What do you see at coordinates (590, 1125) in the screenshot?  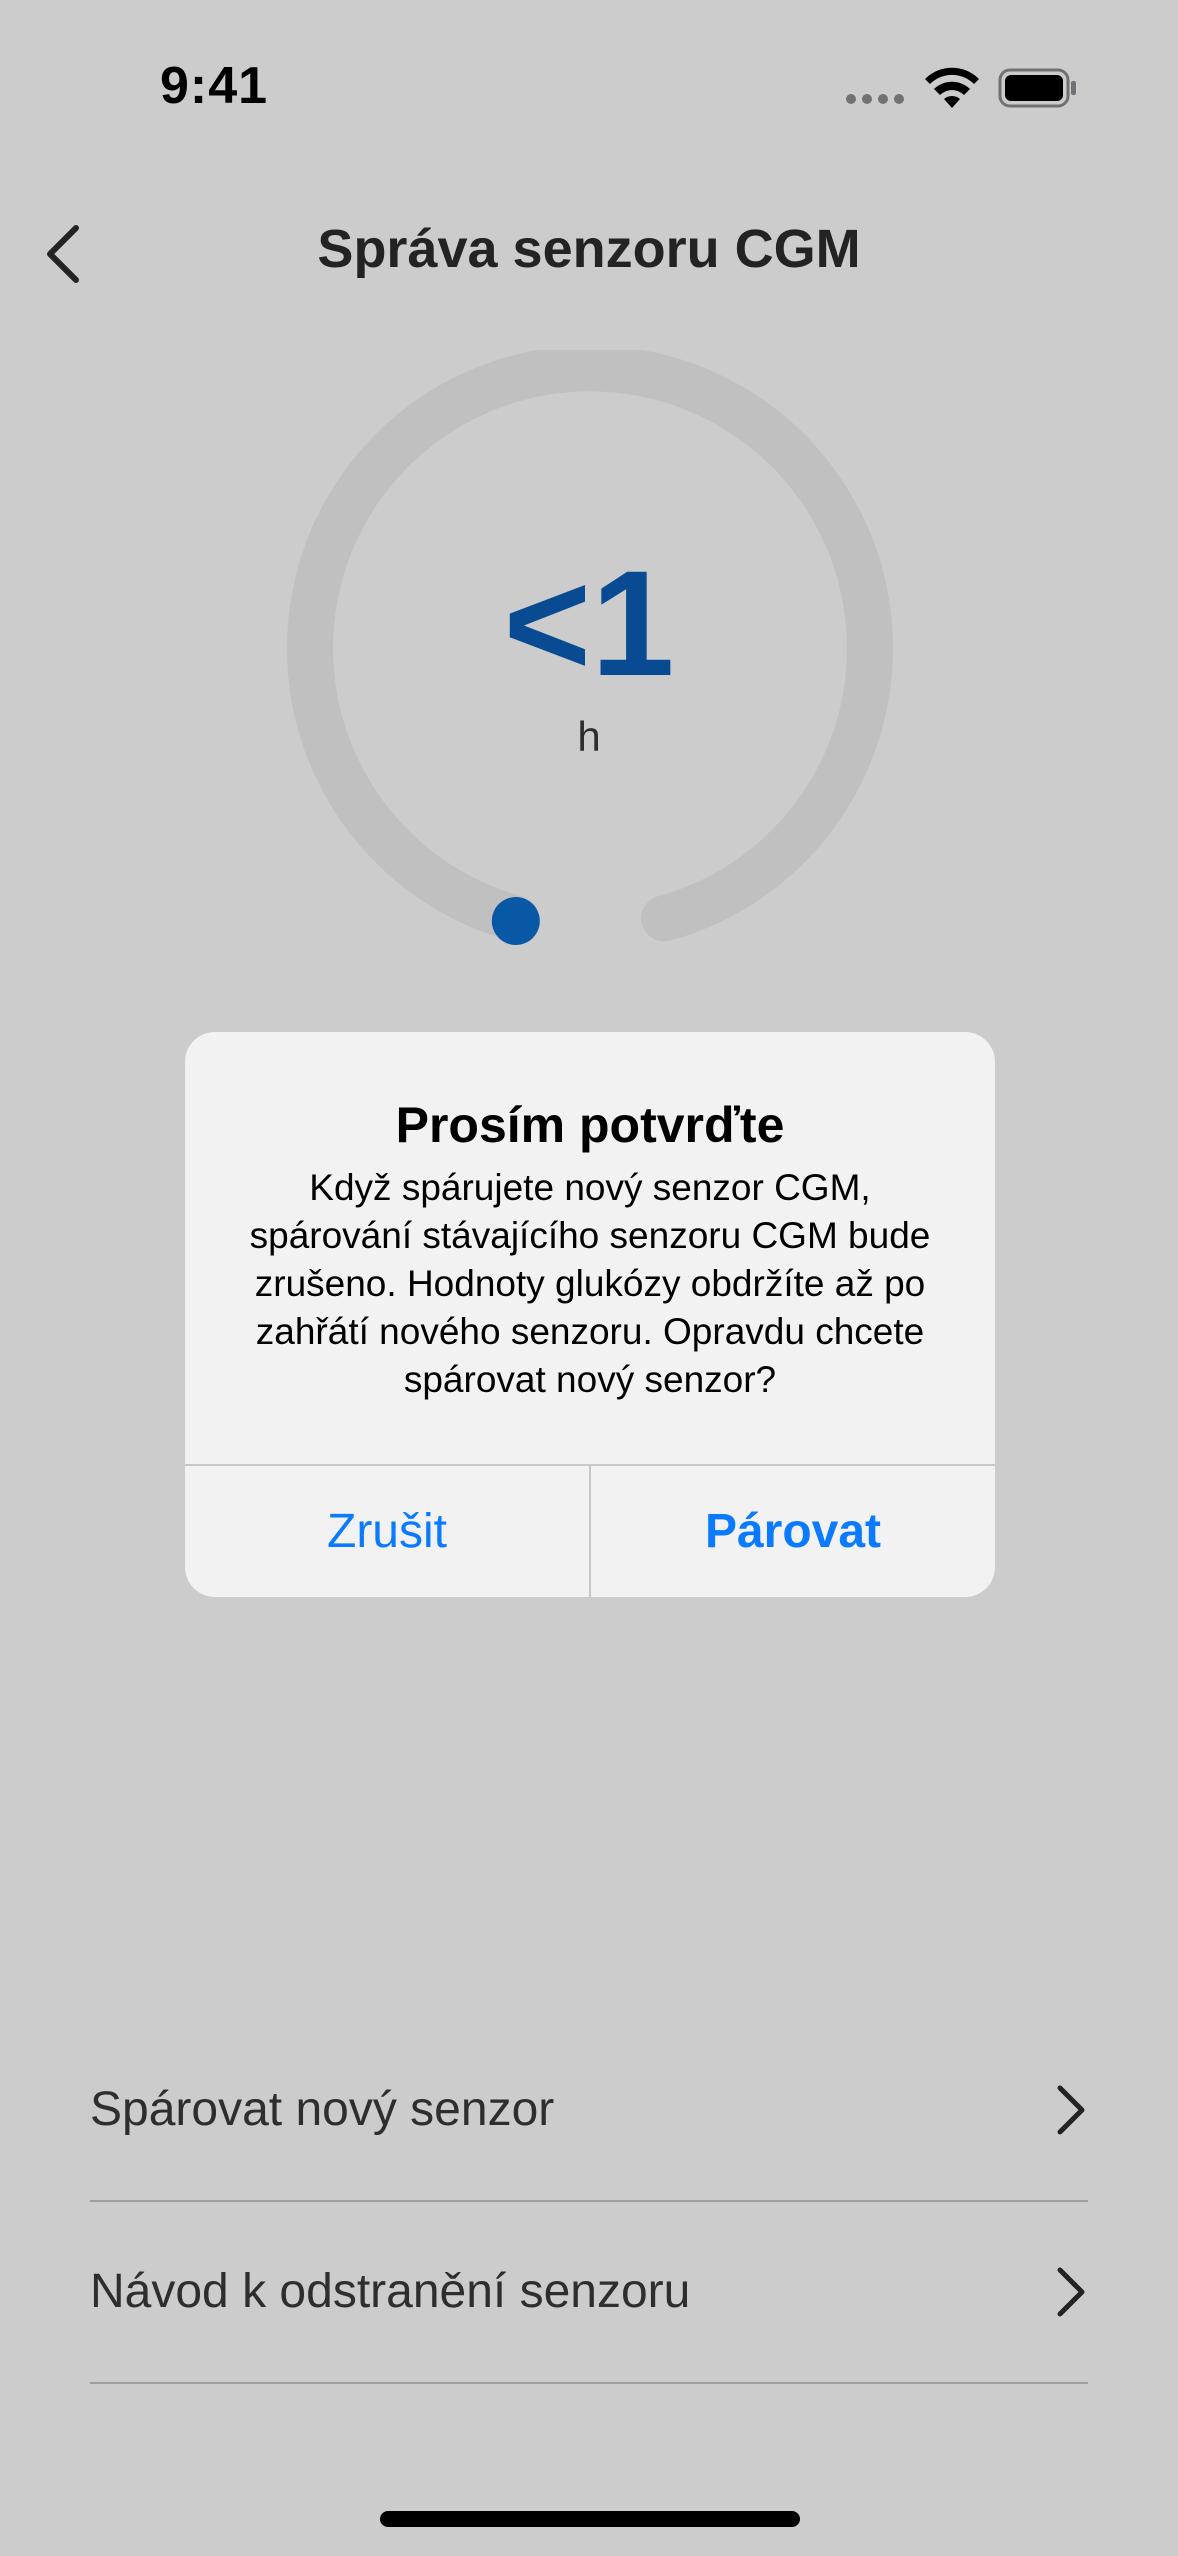 I see `alert-title: Prosím potvrďte` at bounding box center [590, 1125].